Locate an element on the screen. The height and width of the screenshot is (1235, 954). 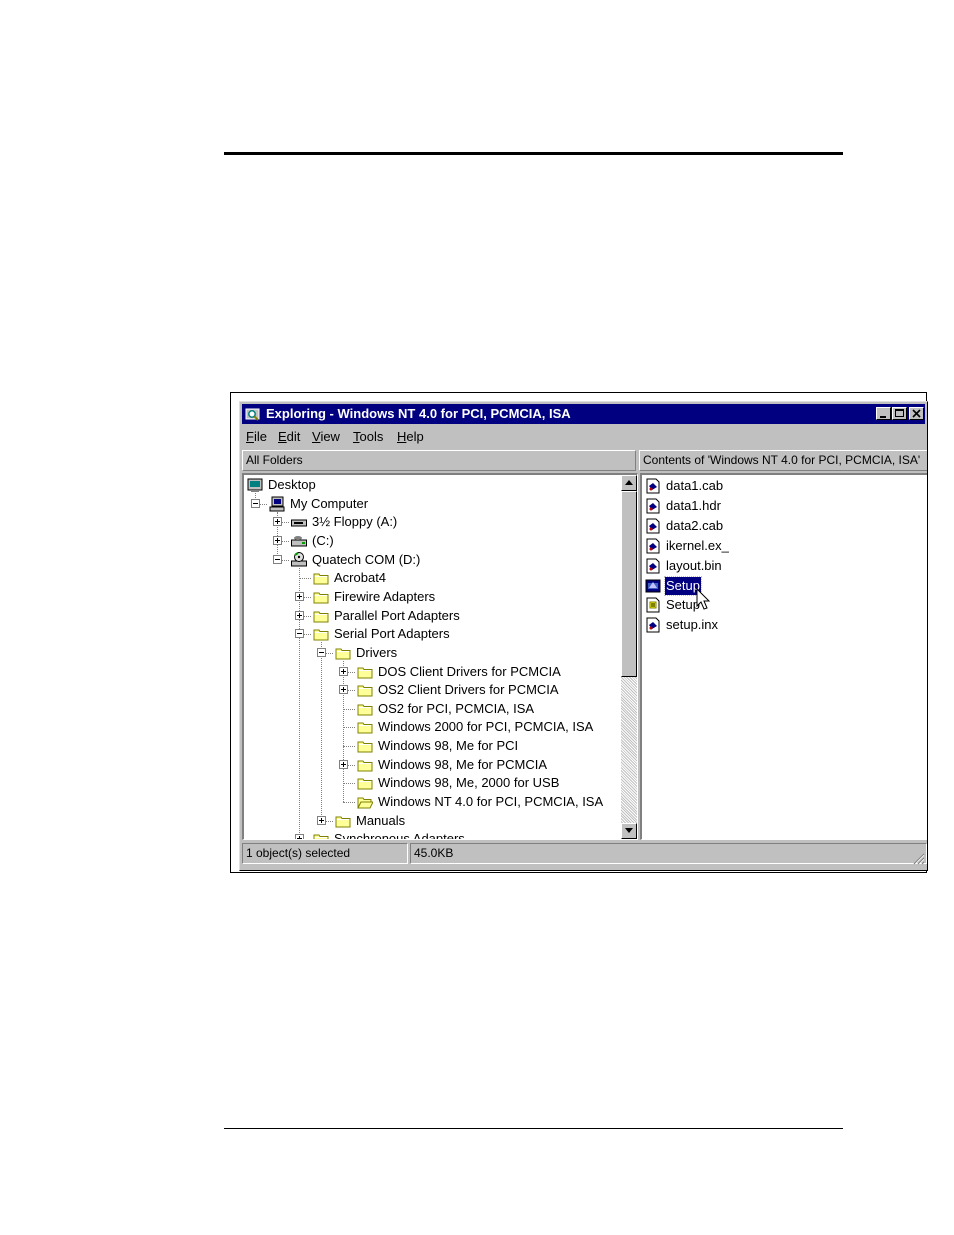
tree-item-label: Quatech COM (D:) is located at coordinates (366, 559).